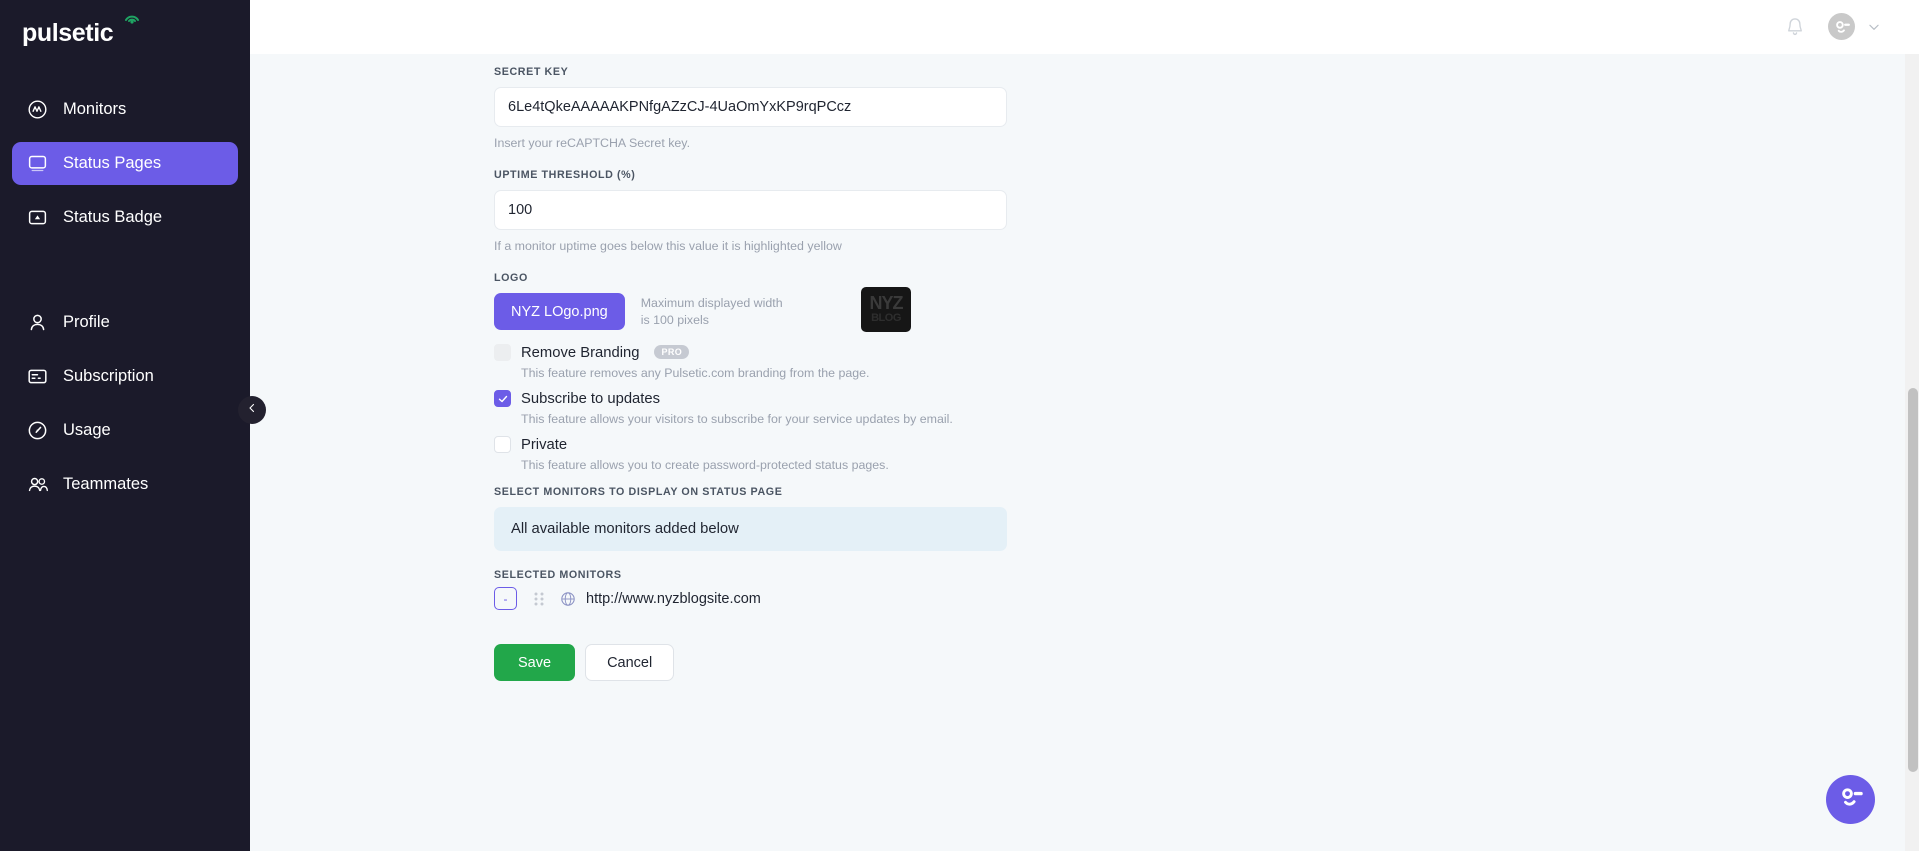 Image resolution: width=1919 pixels, height=851 pixels. I want to click on globe-icon, so click(568, 599).